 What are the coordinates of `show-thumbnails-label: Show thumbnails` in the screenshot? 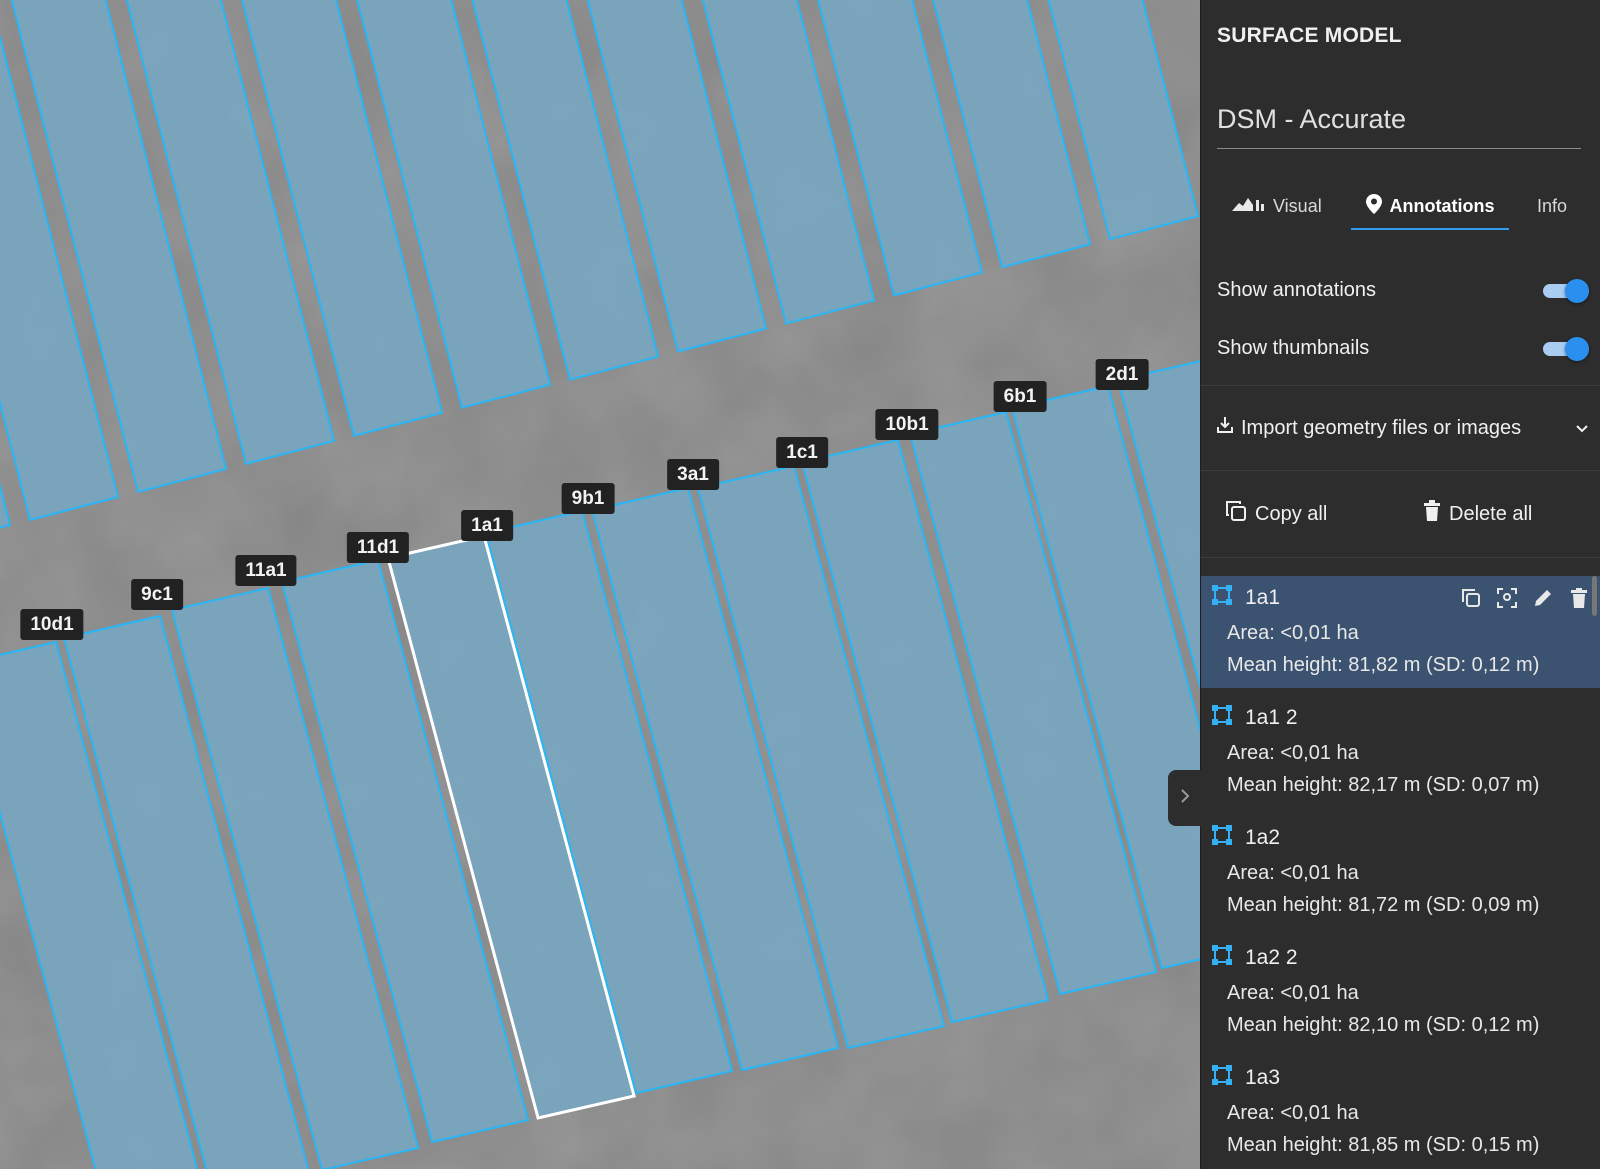 It's located at (1293, 347).